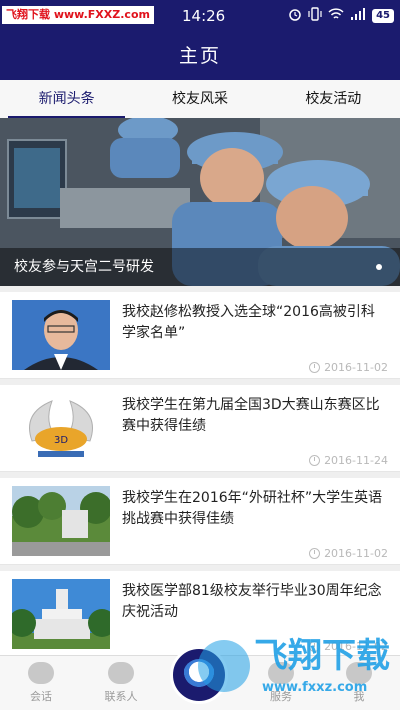  Describe the element at coordinates (322, 656) in the screenshot. I see `watermark-bottom-text: 飞翔下载` at that location.